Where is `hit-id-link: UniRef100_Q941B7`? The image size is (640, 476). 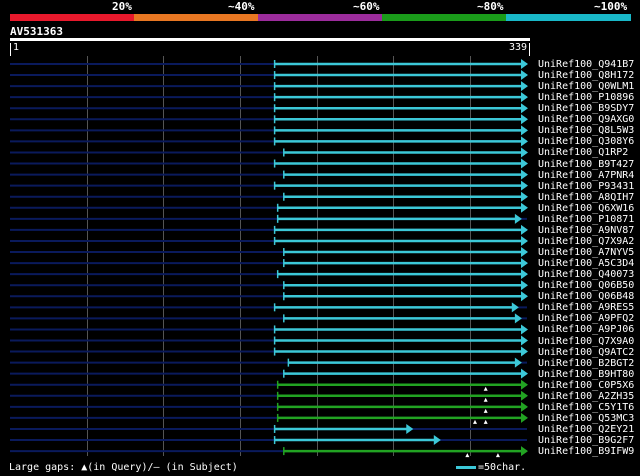 hit-id-link: UniRef100_Q941B7 is located at coordinates (586, 64).